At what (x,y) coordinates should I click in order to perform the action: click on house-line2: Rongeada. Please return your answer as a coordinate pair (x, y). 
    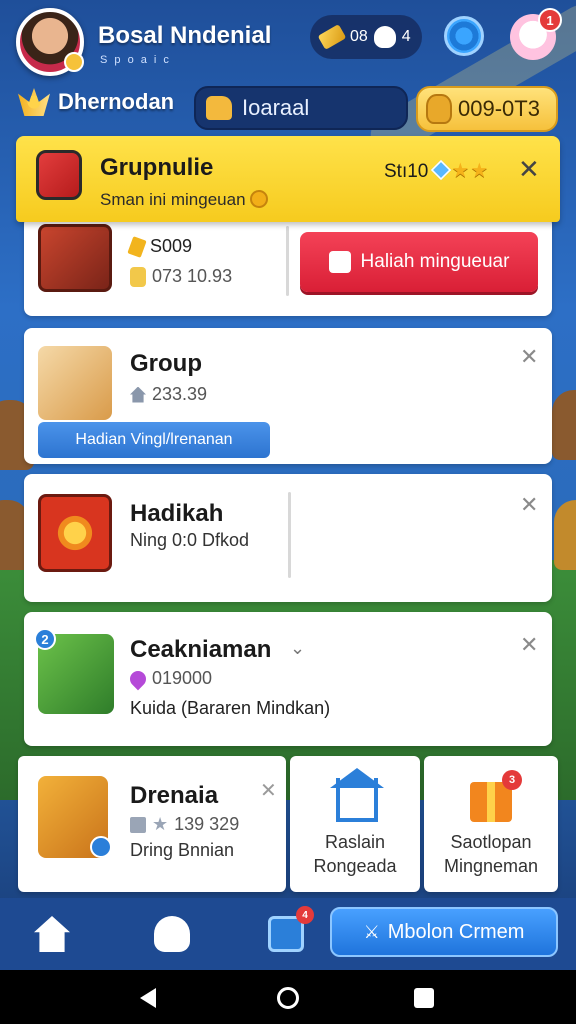
    Looking at the image, I should click on (355, 866).